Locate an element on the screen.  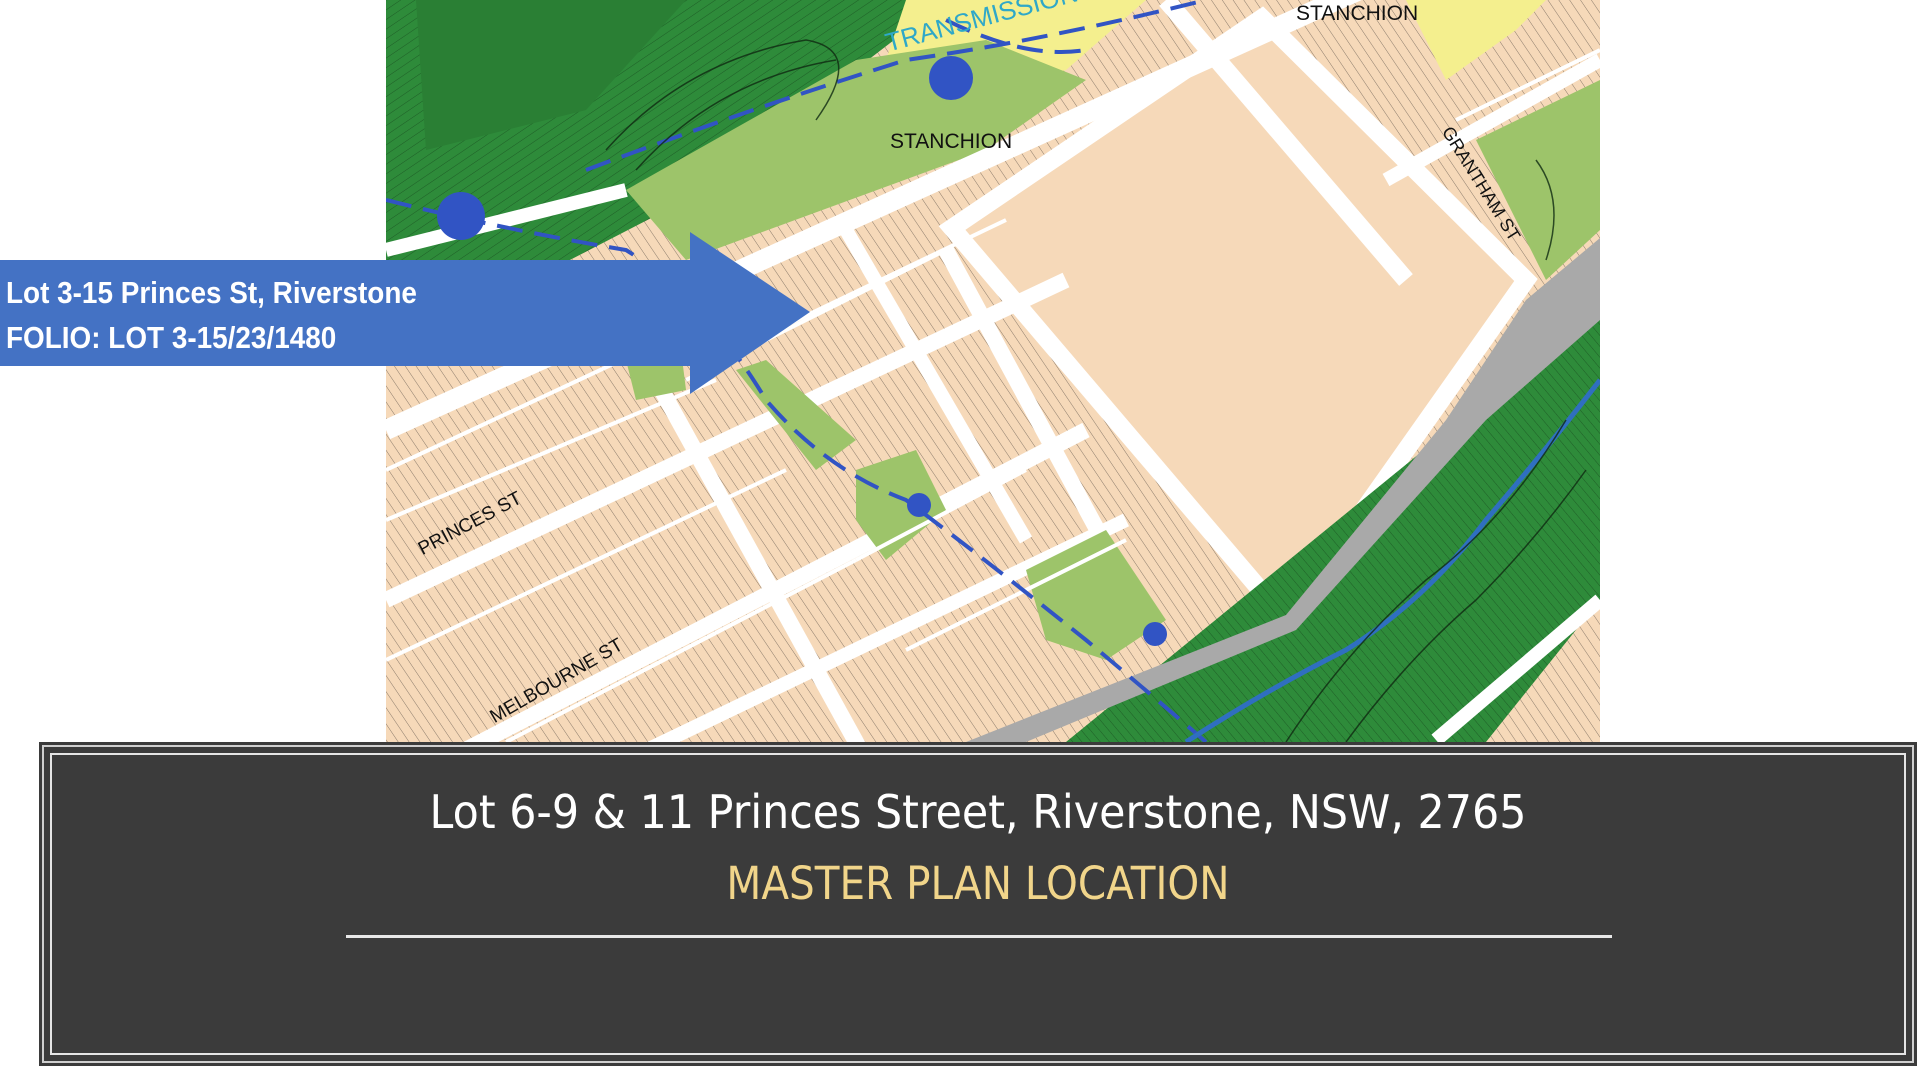
master-plan-title: MASTER PLAN LOCATION is located at coordinates (978, 883).